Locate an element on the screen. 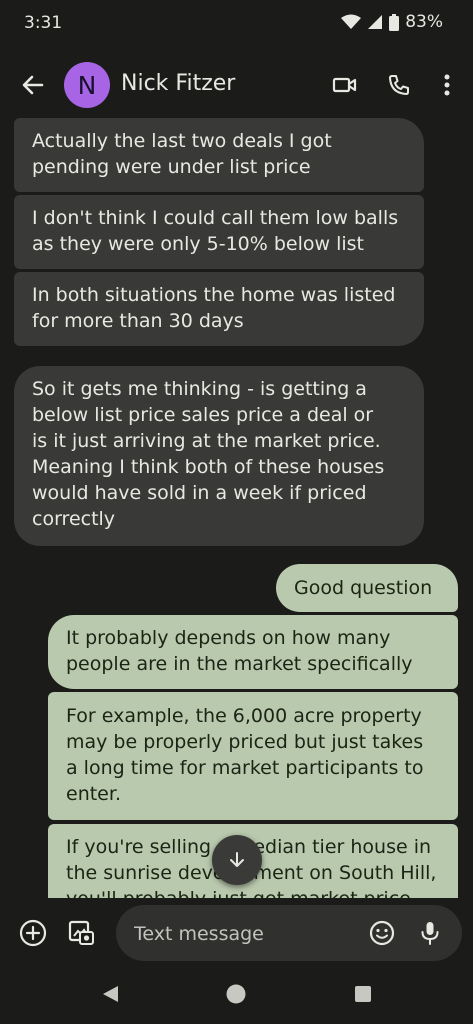 This screenshot has height=1024, width=473. signal-icon is located at coordinates (375, 22).